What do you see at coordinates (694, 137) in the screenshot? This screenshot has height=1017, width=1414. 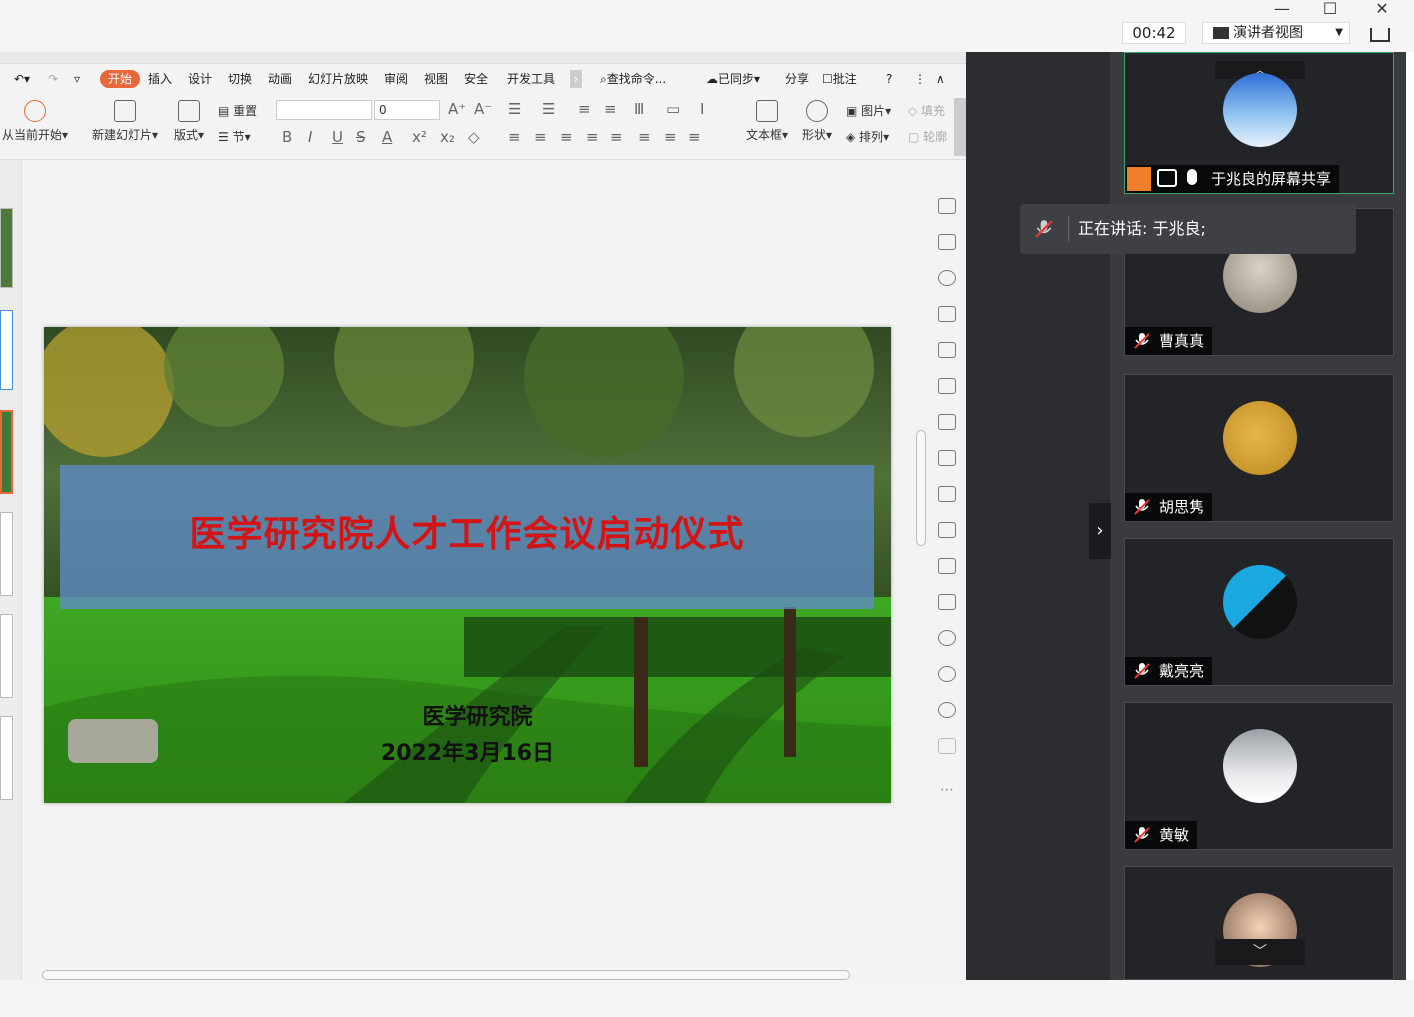 I see `line-spacing-dropdown-icon: ≡` at bounding box center [694, 137].